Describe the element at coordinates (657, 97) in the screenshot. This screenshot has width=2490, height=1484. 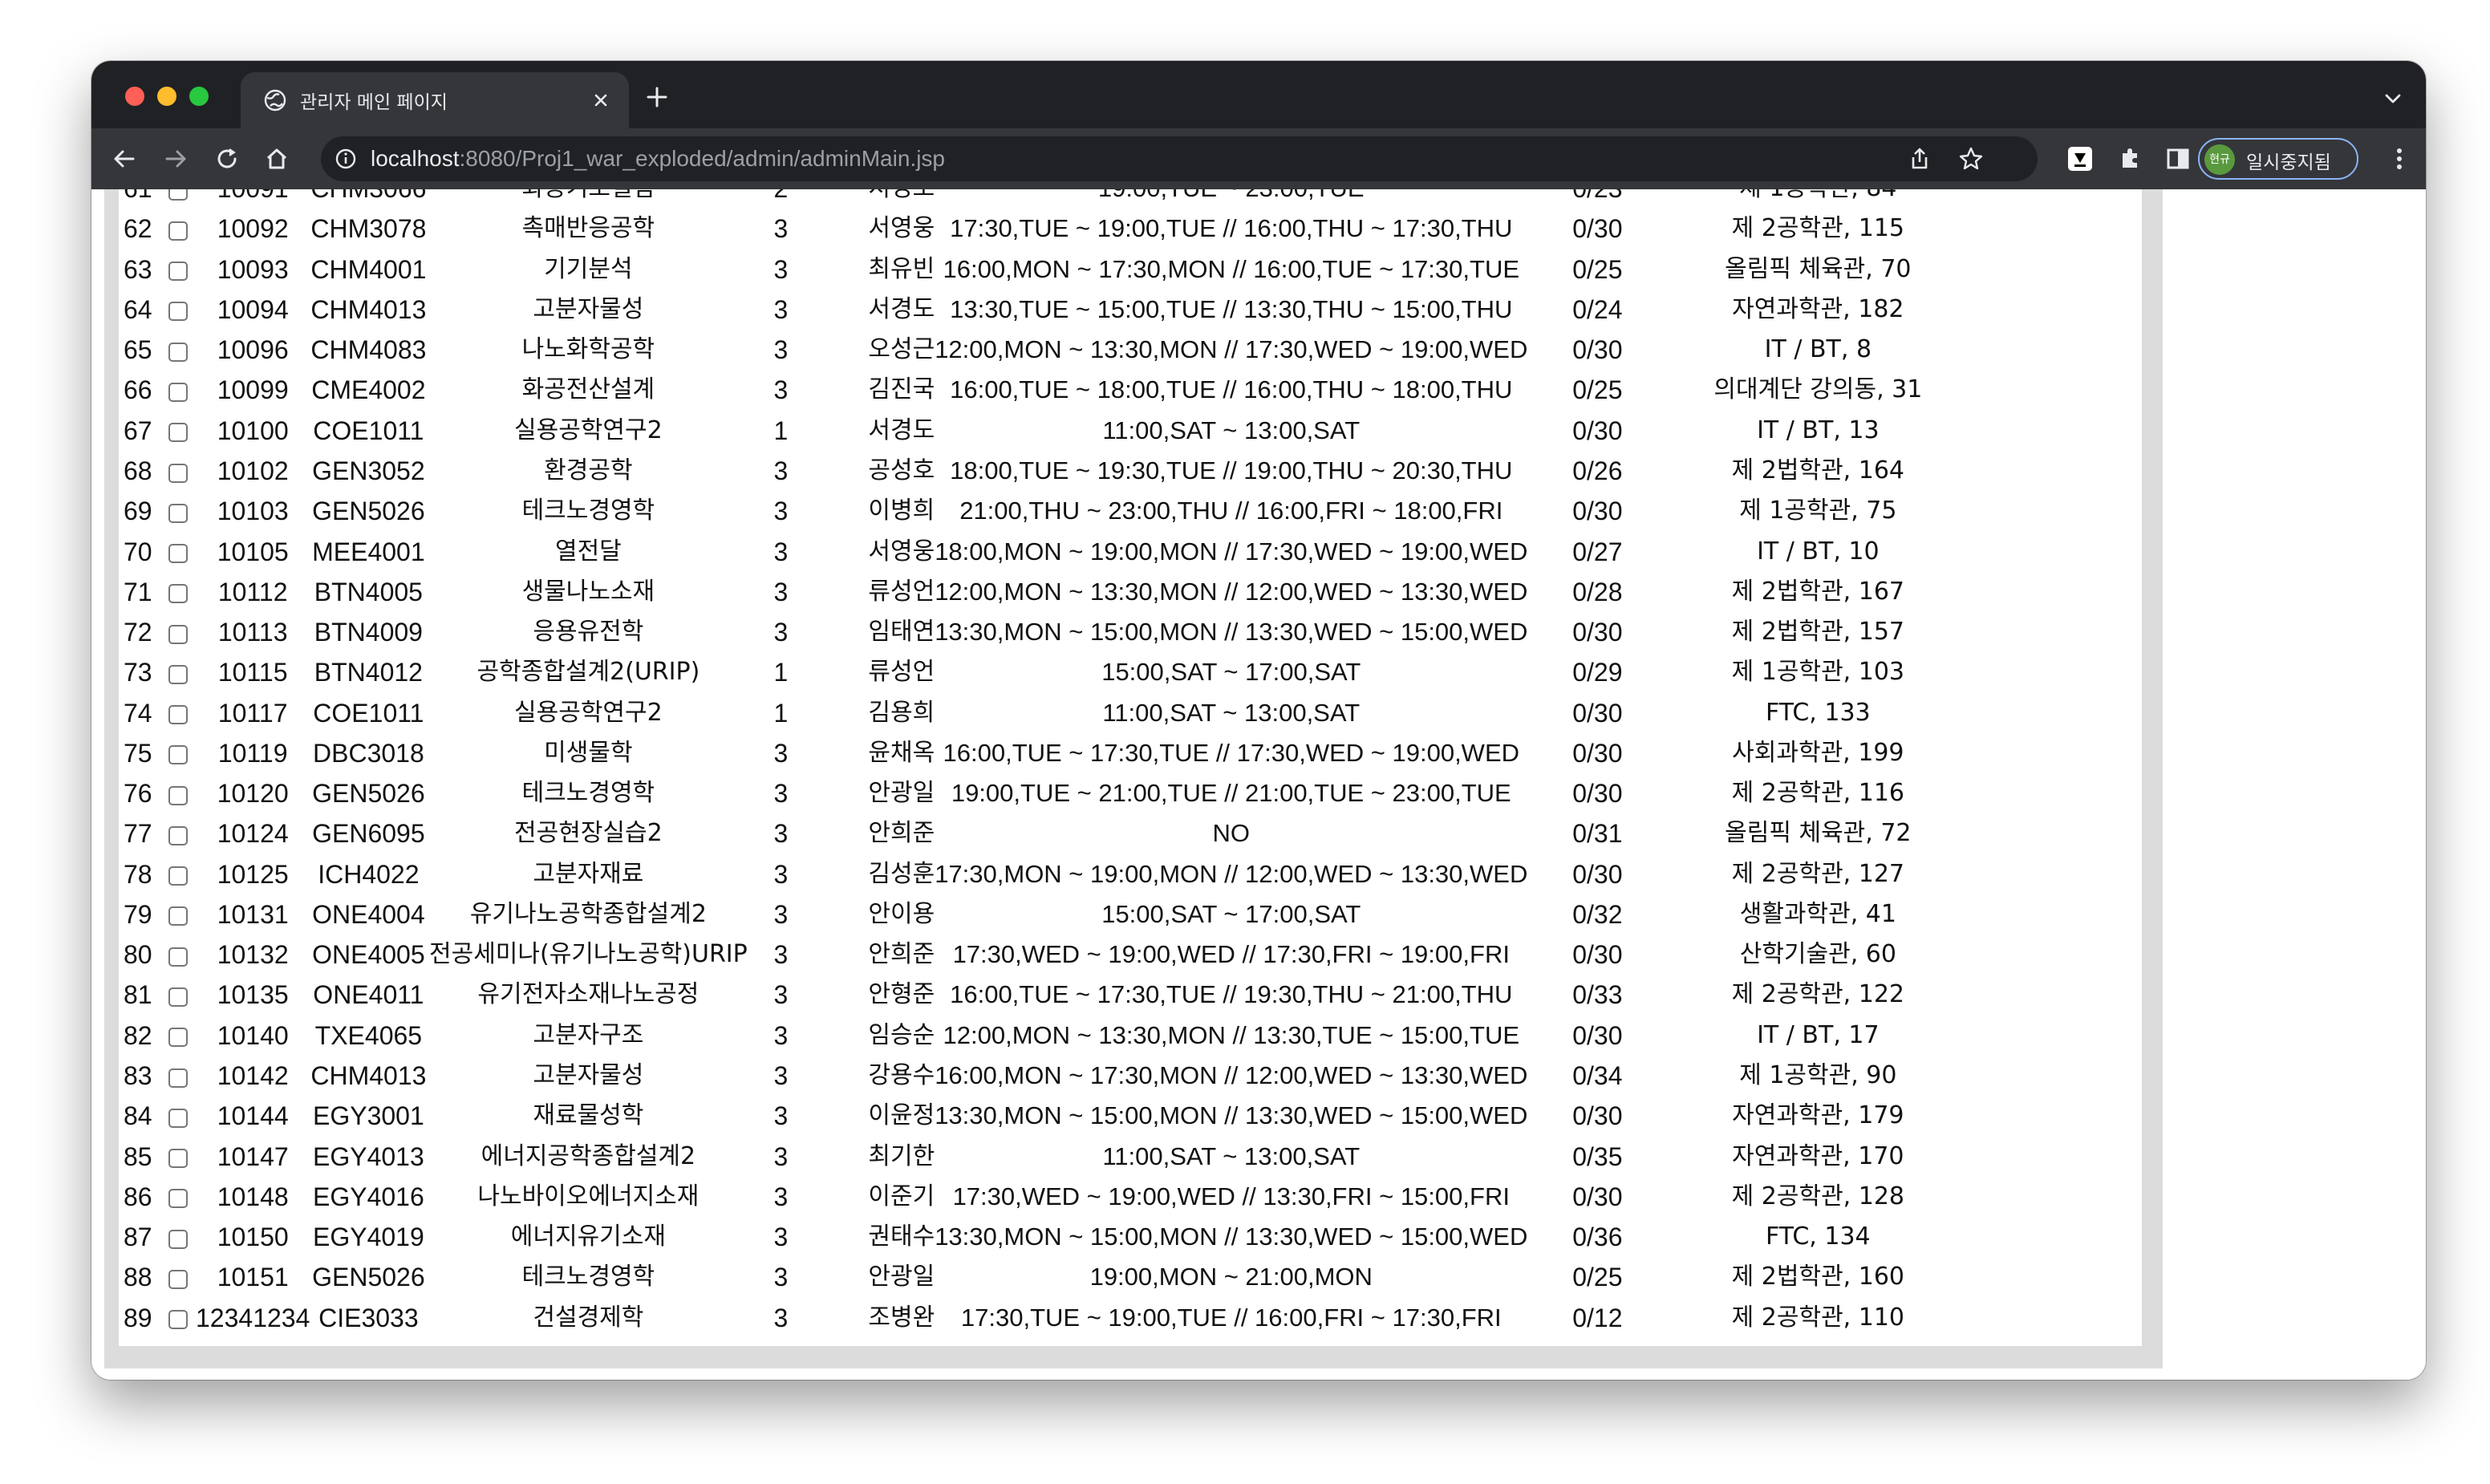
I see `plus-icon` at that location.